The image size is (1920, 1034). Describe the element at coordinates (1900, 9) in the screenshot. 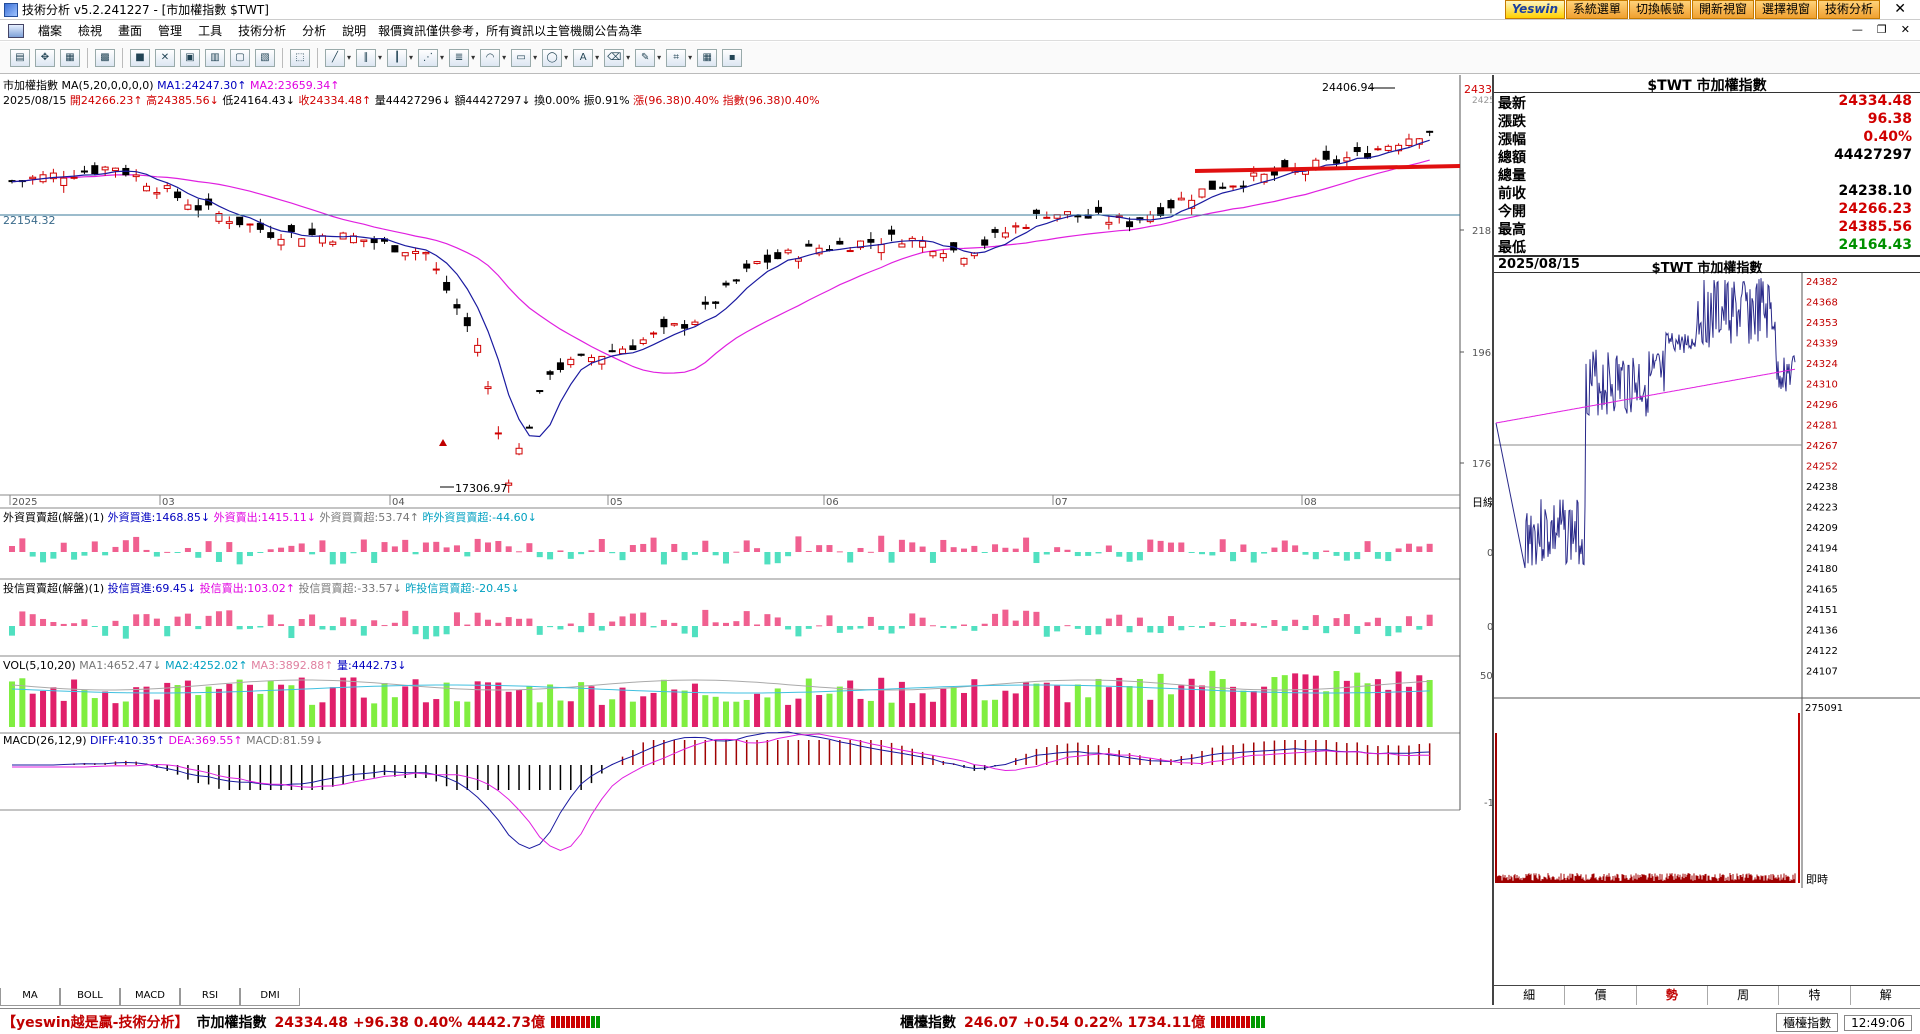

I see `app-close-icon: ✕` at that location.